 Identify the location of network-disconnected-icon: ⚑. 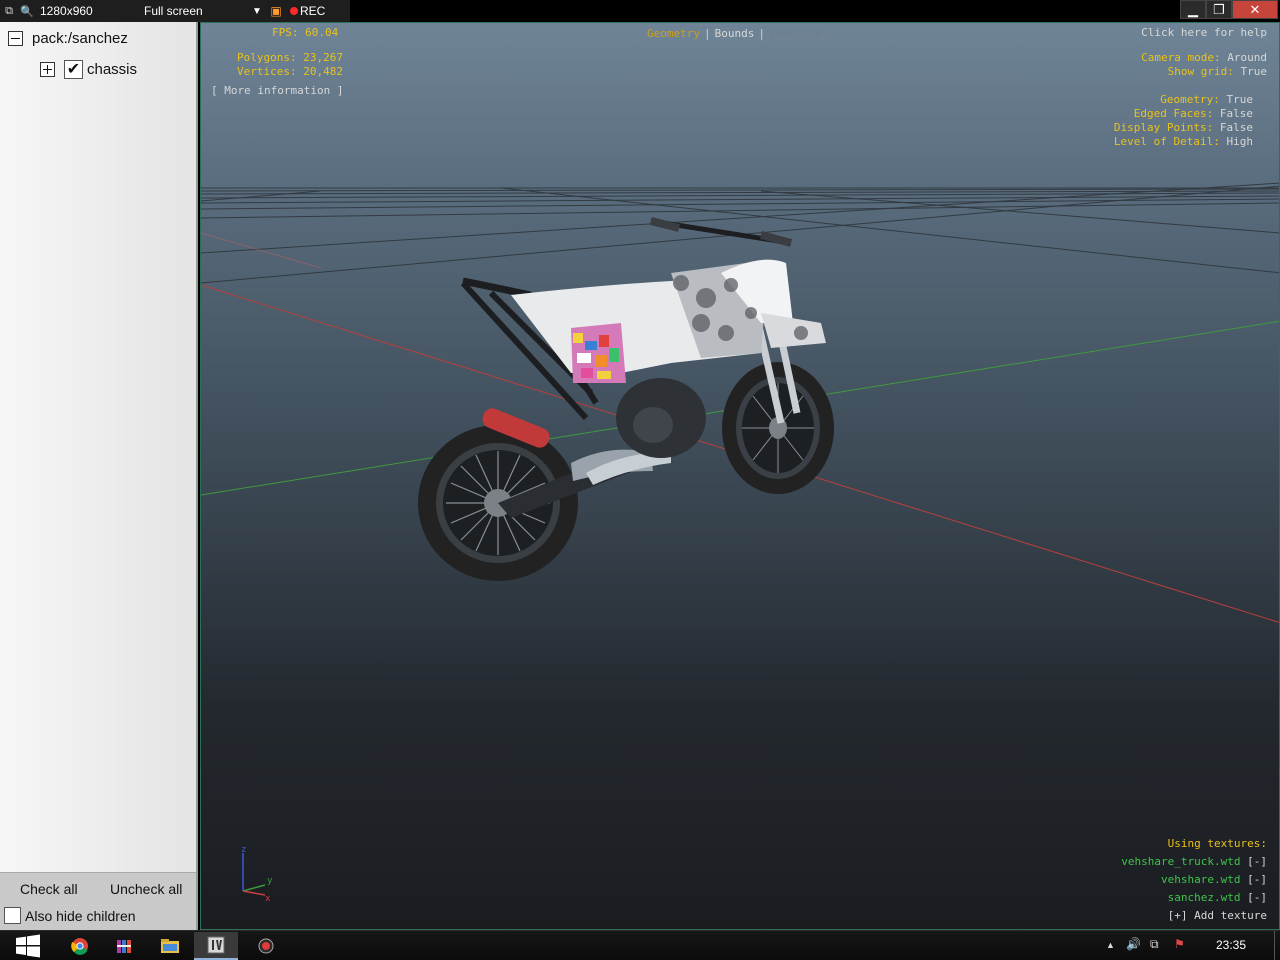
(1179, 944).